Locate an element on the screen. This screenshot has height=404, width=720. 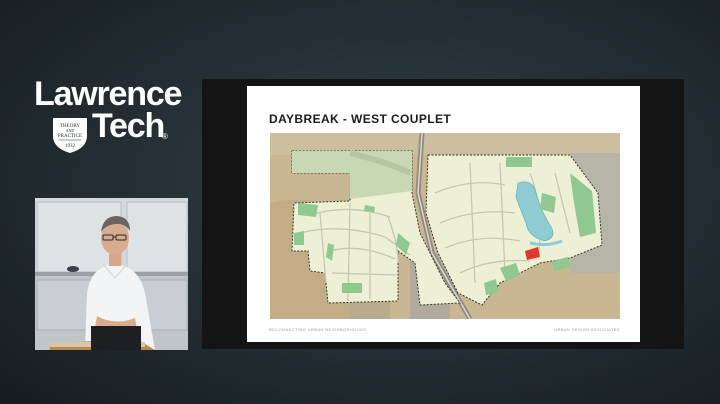
svg-text: 1932 is located at coordinates (70, 146).